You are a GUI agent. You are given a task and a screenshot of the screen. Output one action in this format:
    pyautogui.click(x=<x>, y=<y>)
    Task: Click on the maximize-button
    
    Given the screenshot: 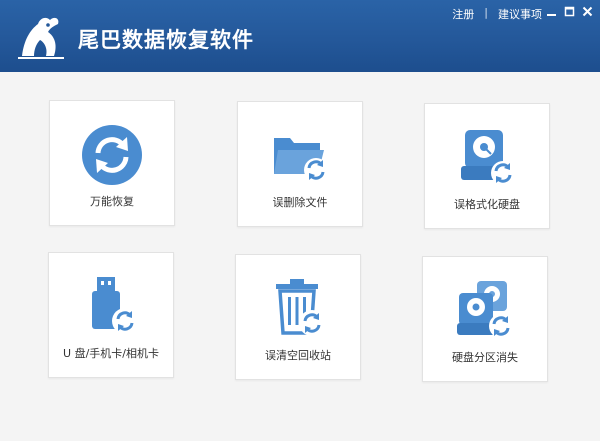 What is the action you would take?
    pyautogui.click(x=569, y=11)
    